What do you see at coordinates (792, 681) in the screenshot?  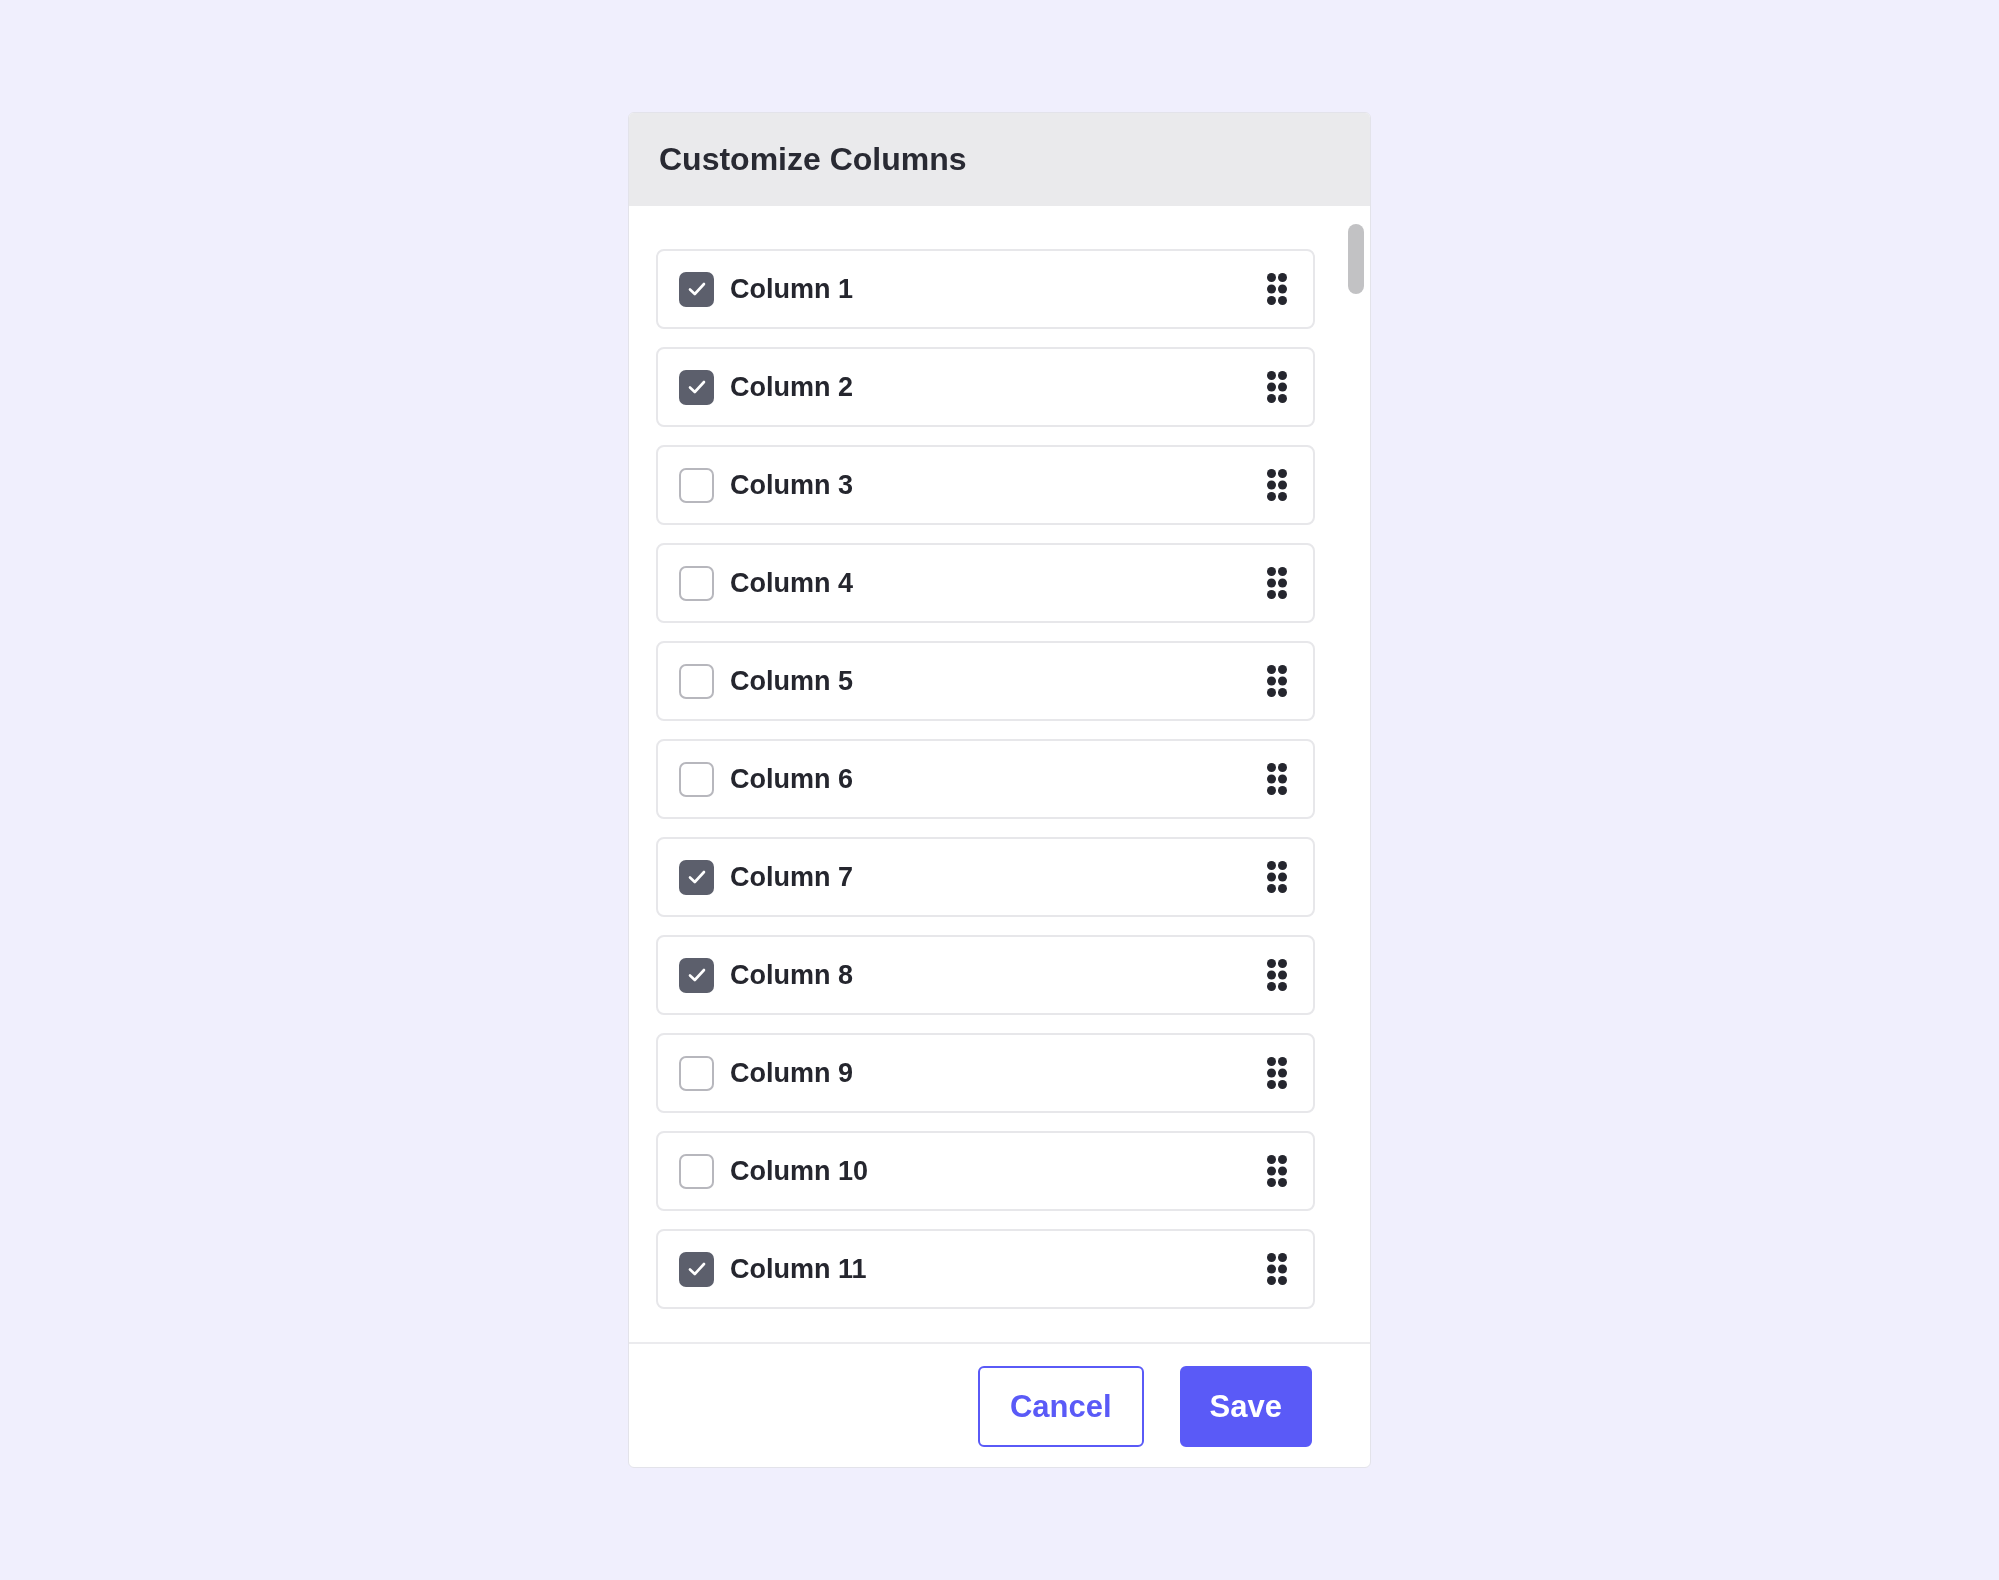 I see `column-label: Column 5` at bounding box center [792, 681].